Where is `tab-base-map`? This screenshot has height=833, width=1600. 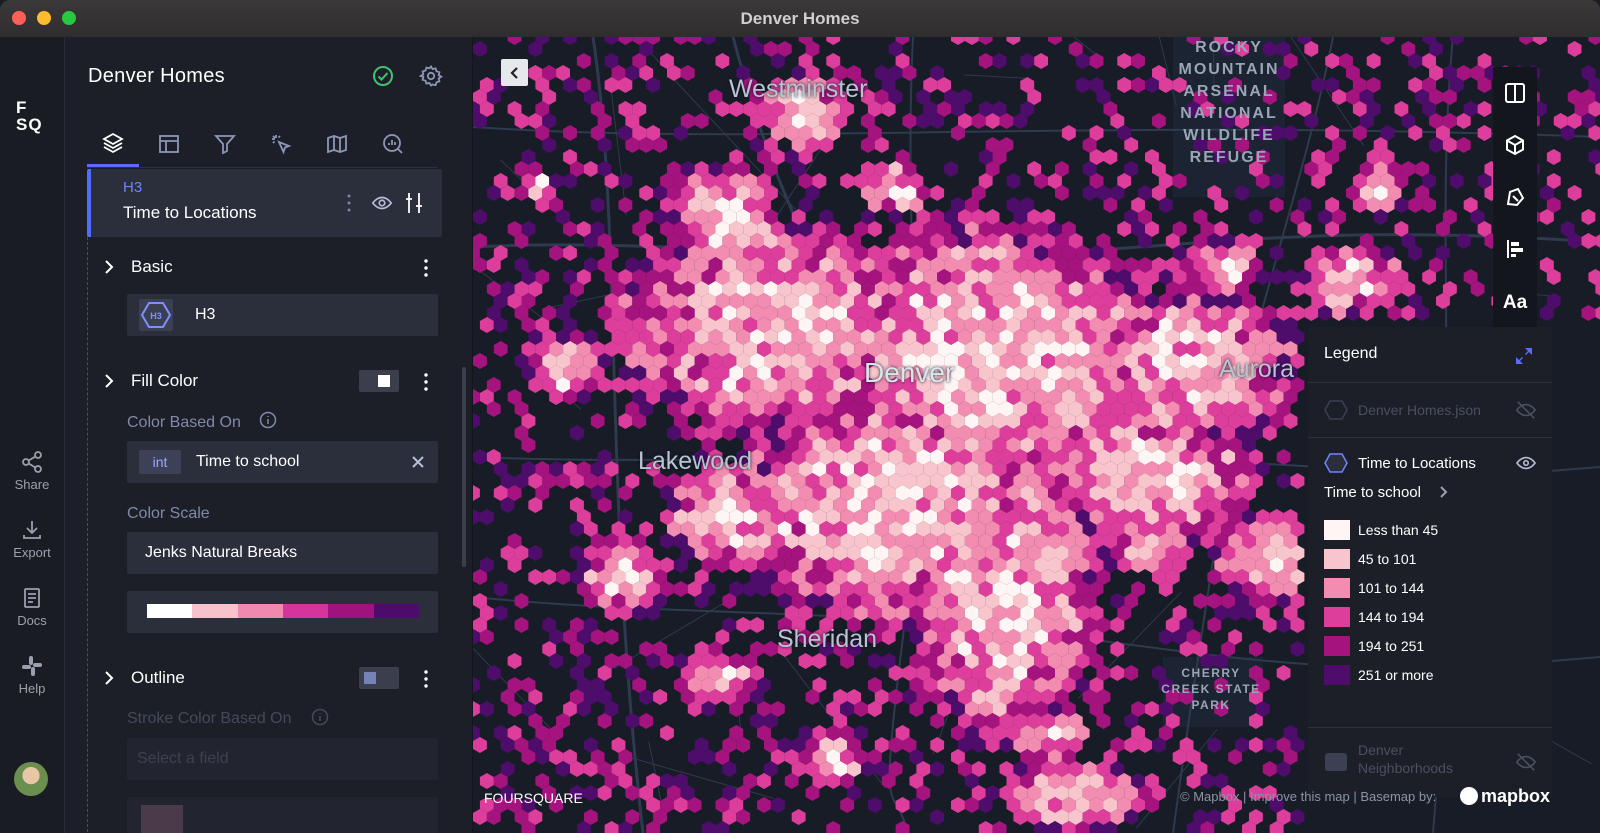
tab-base-map is located at coordinates (337, 144).